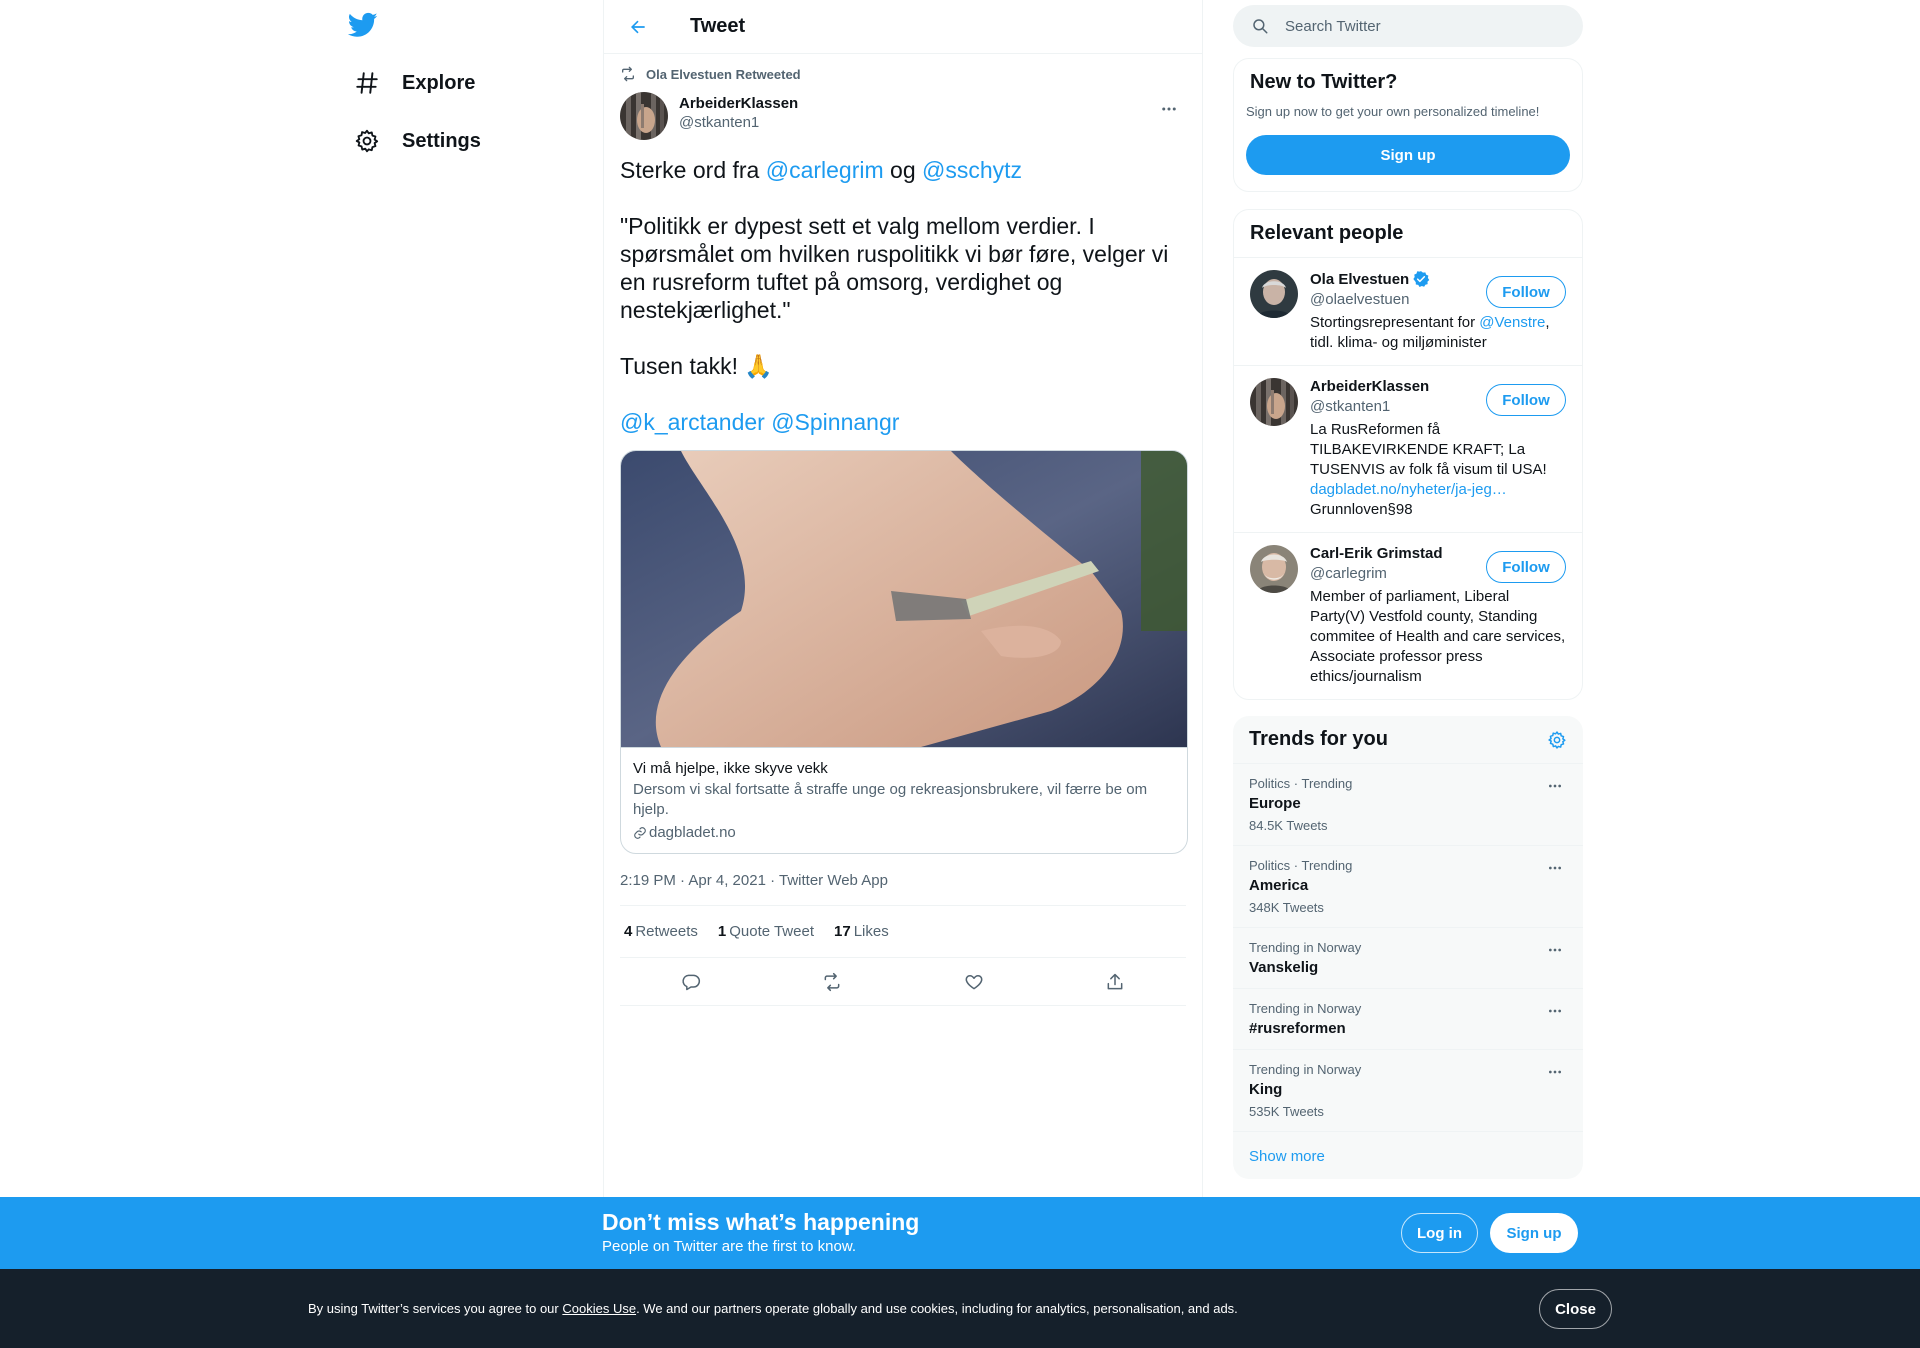 The height and width of the screenshot is (1348, 1920). I want to click on tweet-author: ArbeiderKlassen @stkanten1, so click(903, 116).